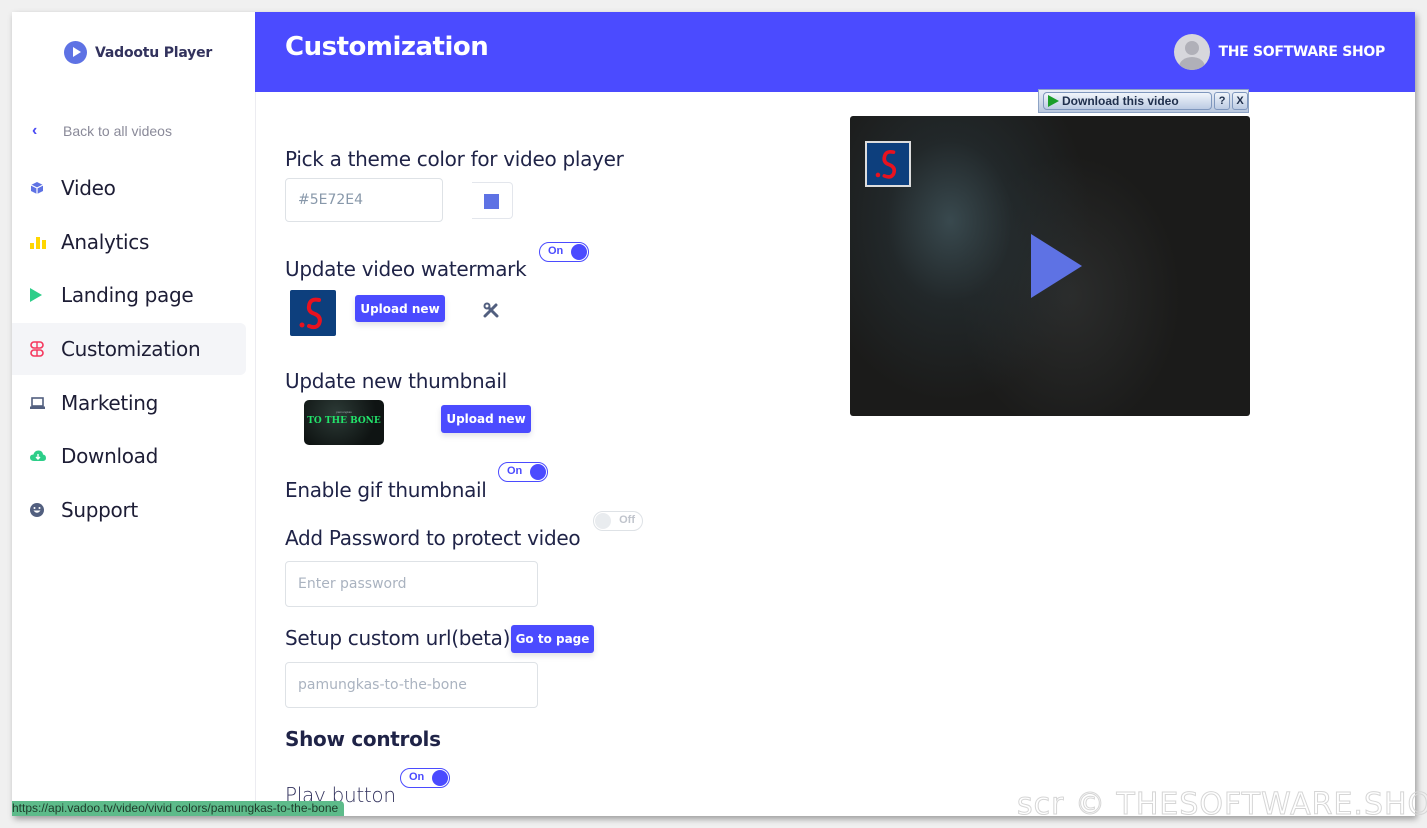 This screenshot has height=828, width=1427. What do you see at coordinates (396, 381) in the screenshot?
I see `thumbnail-title: Update new thumbnail` at bounding box center [396, 381].